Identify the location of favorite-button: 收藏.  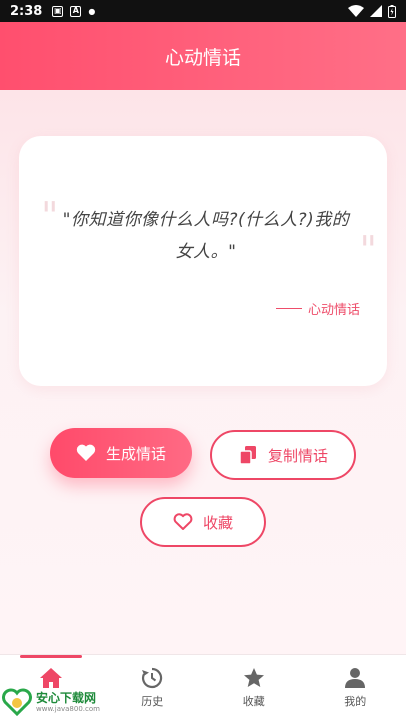
(203, 522).